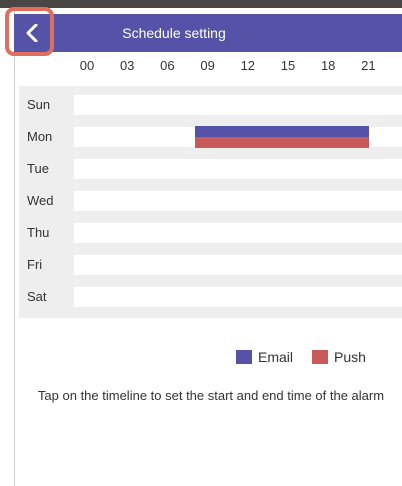 Image resolution: width=402 pixels, height=486 pixels. I want to click on hour-axis: 00 03 06 09 12 15 18 21 24, so click(237, 68).